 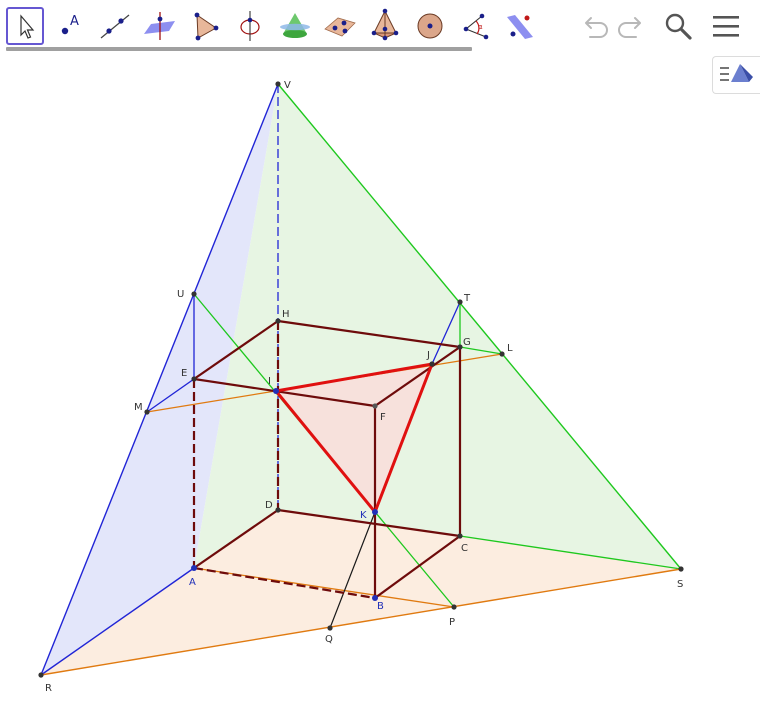 What do you see at coordinates (147, 412) in the screenshot?
I see `point-m` at bounding box center [147, 412].